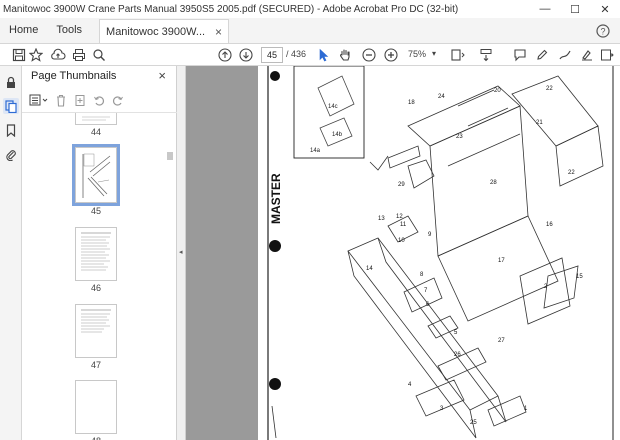 The image size is (620, 440). Describe the element at coordinates (417, 54) in the screenshot. I see `zoom-level: 75%` at that location.